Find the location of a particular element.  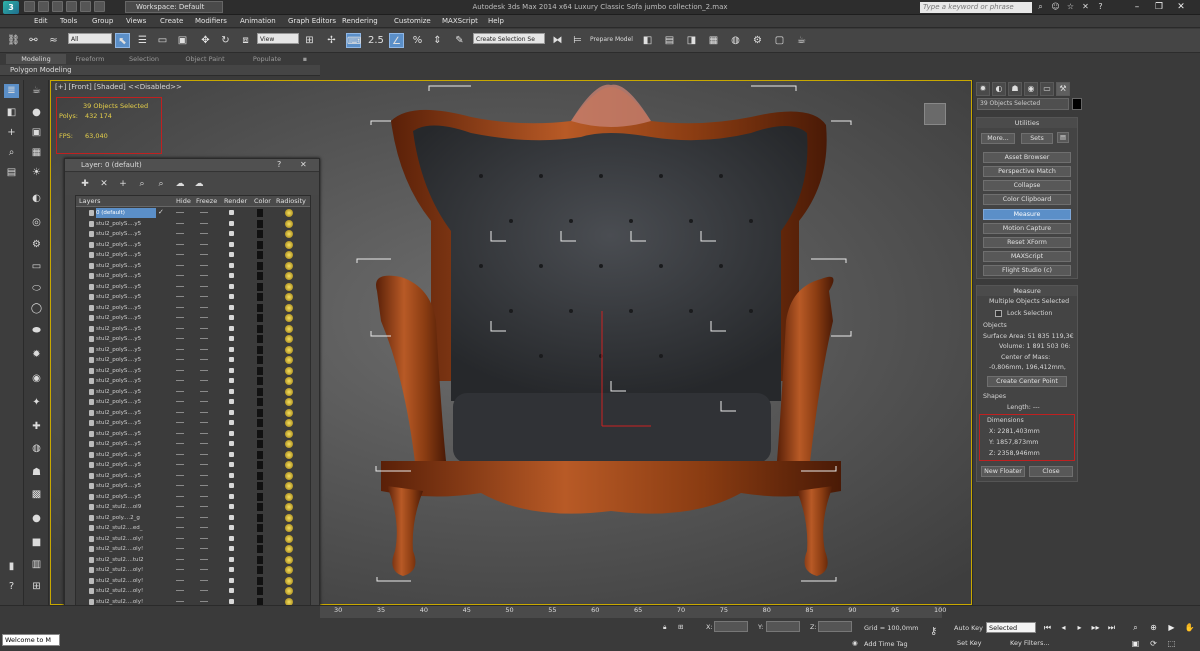

tab-freeform: Freeform is located at coordinates (90, 59).